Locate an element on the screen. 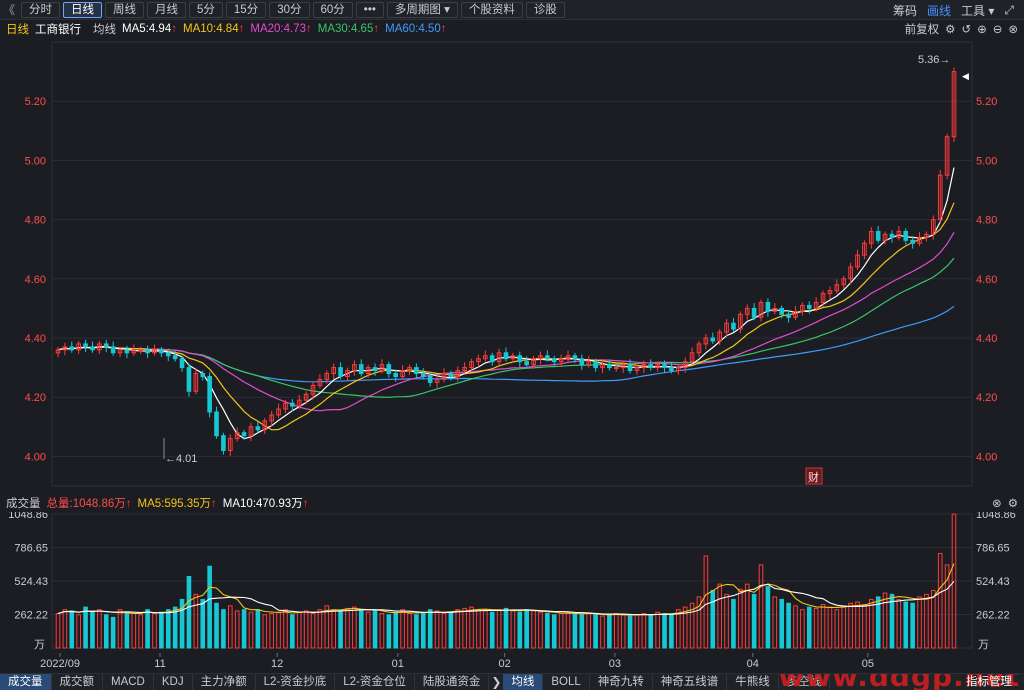 Image resolution: width=1024 pixels, height=690 pixels. period-tab: 月线 is located at coordinates (166, 9).